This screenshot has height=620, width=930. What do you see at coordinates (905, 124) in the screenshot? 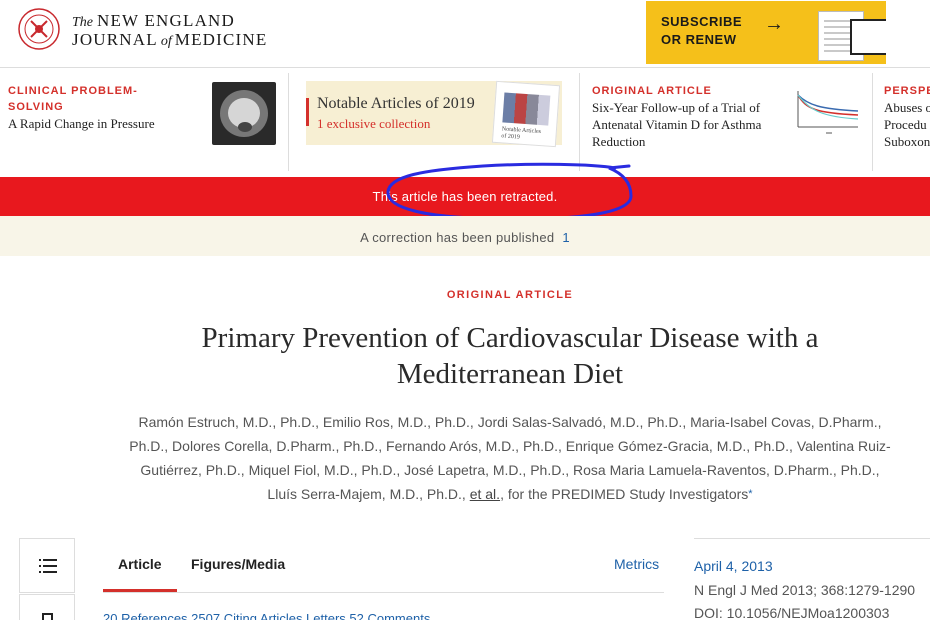
I see `card-title-line2: Procedu` at bounding box center [905, 124].